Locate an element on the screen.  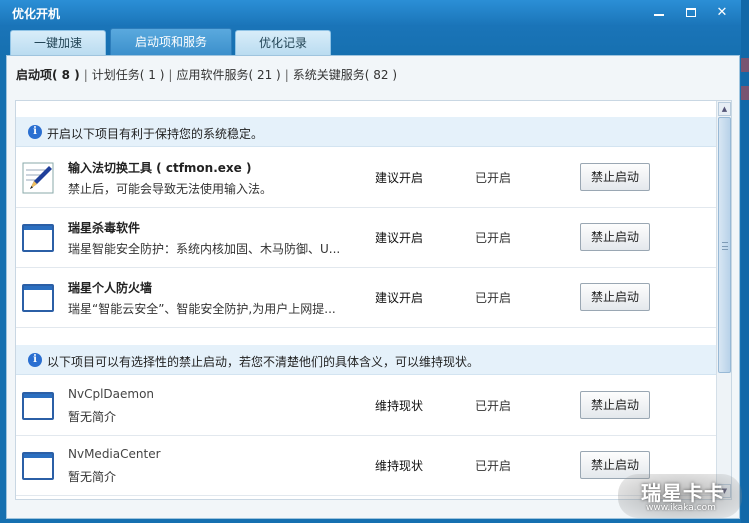
filter-count: ( 82 ) is located at coordinates (381, 75).